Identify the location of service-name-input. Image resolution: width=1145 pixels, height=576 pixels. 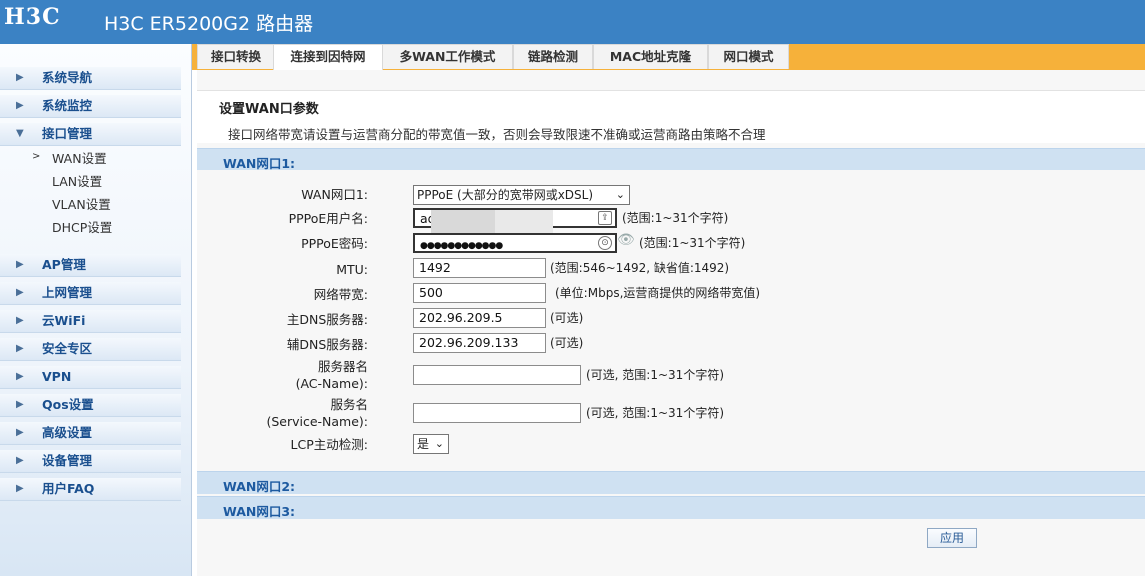
(497, 413).